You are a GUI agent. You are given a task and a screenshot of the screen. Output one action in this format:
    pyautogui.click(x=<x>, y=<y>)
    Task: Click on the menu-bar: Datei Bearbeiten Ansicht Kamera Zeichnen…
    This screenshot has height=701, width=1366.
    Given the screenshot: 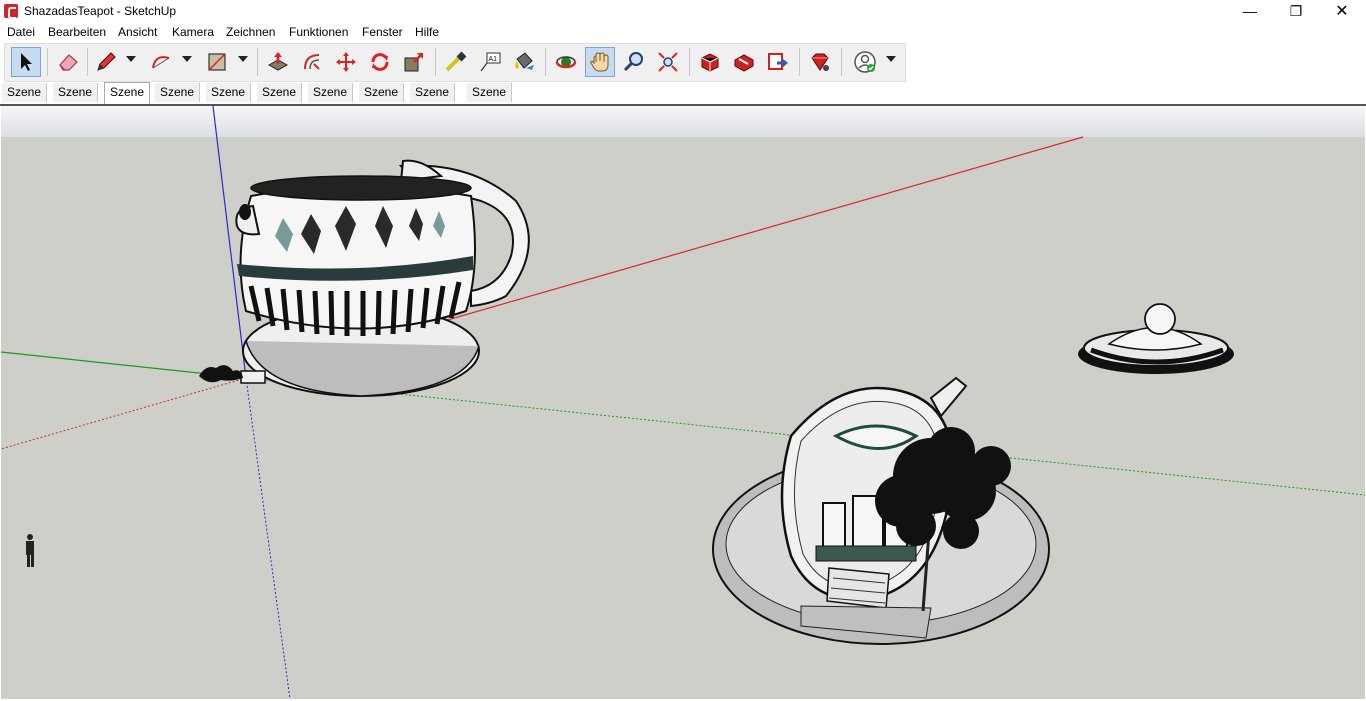 What is the action you would take?
    pyautogui.click(x=683, y=32)
    